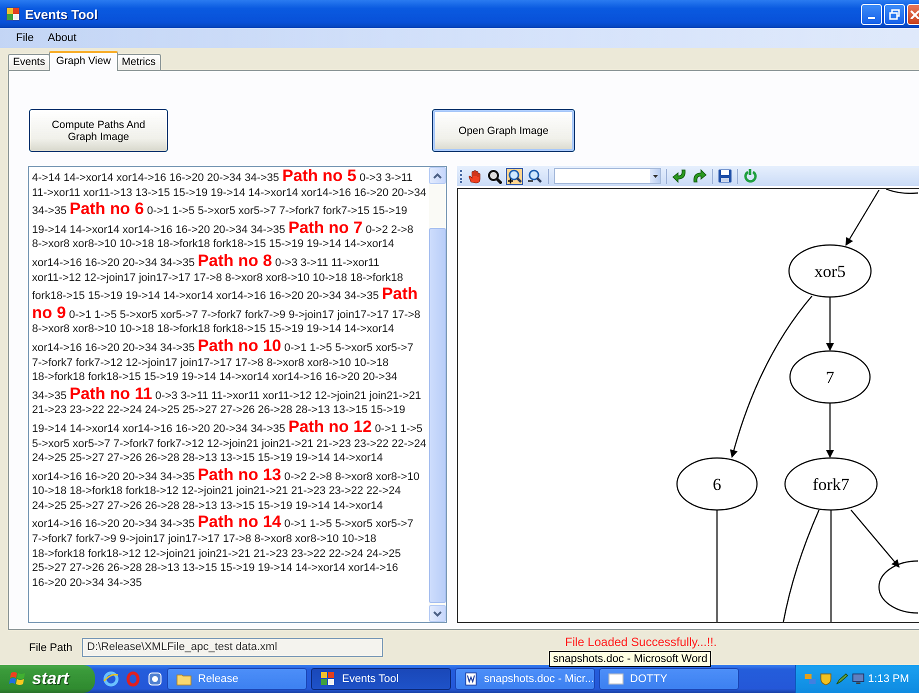 The width and height of the screenshot is (919, 693). Describe the element at coordinates (831, 484) in the screenshot. I see `graph-node: fork7` at that location.